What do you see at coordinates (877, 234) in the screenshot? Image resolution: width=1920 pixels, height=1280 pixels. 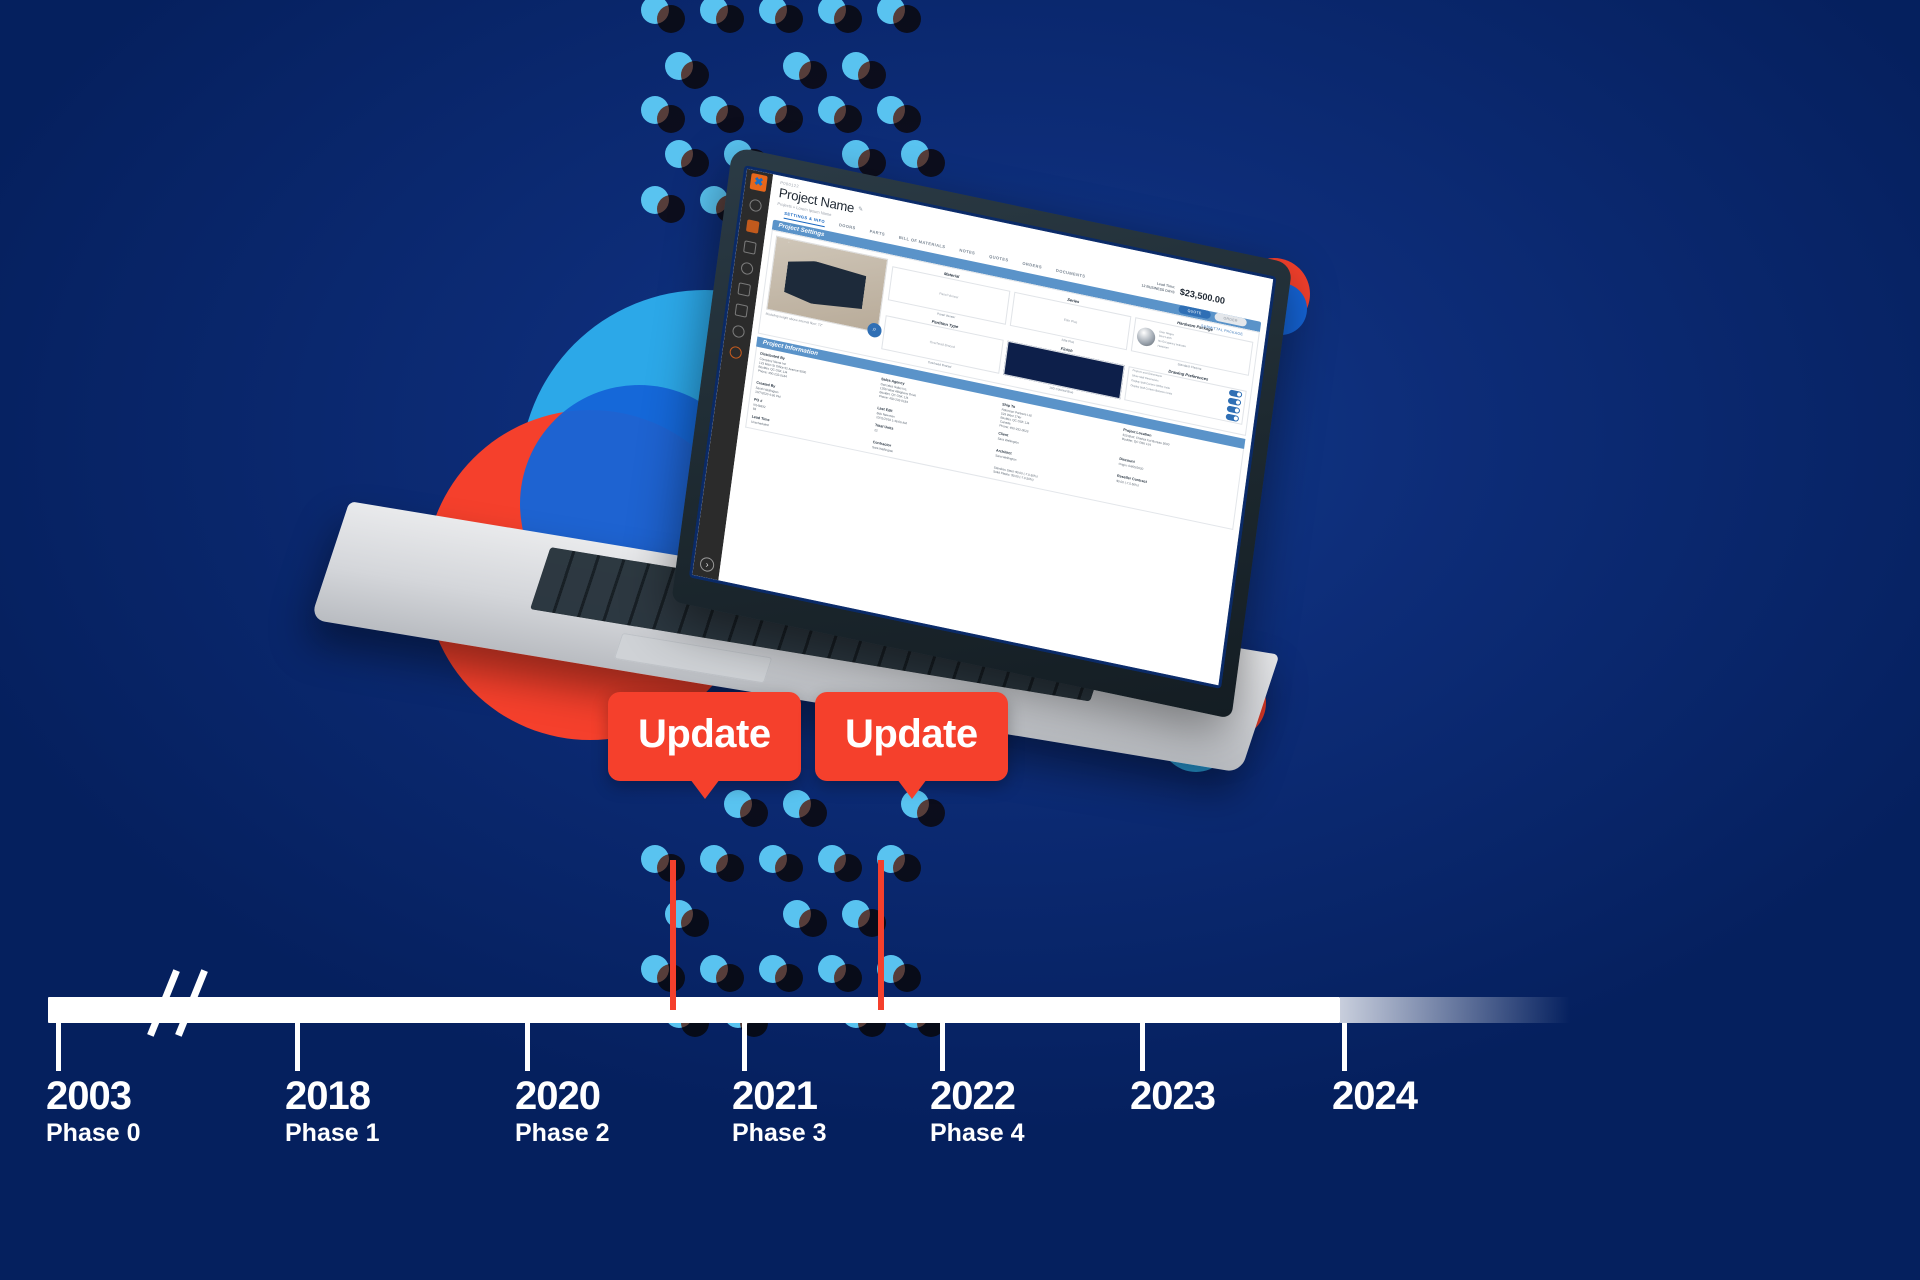 I see `tab-parts: PARTS` at bounding box center [877, 234].